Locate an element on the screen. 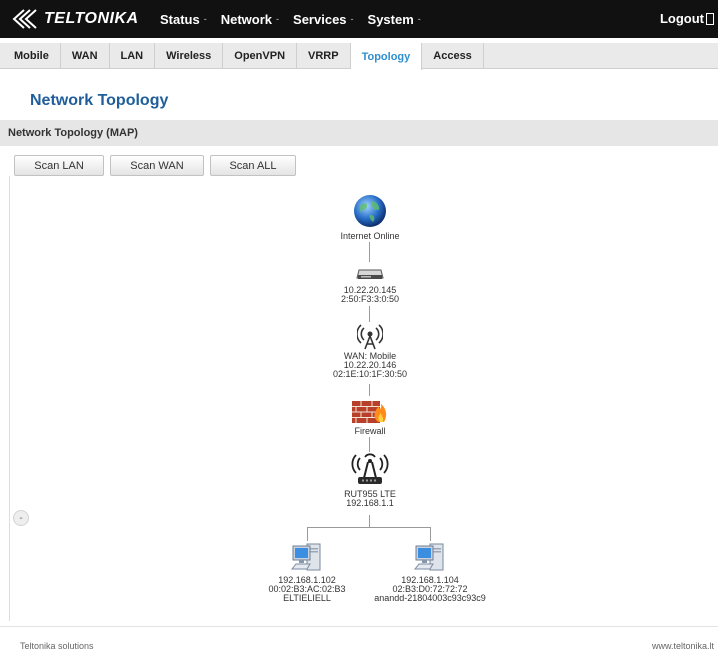 Image resolution: width=718 pixels, height=655 pixels. map-left-border is located at coordinates (9, 398).